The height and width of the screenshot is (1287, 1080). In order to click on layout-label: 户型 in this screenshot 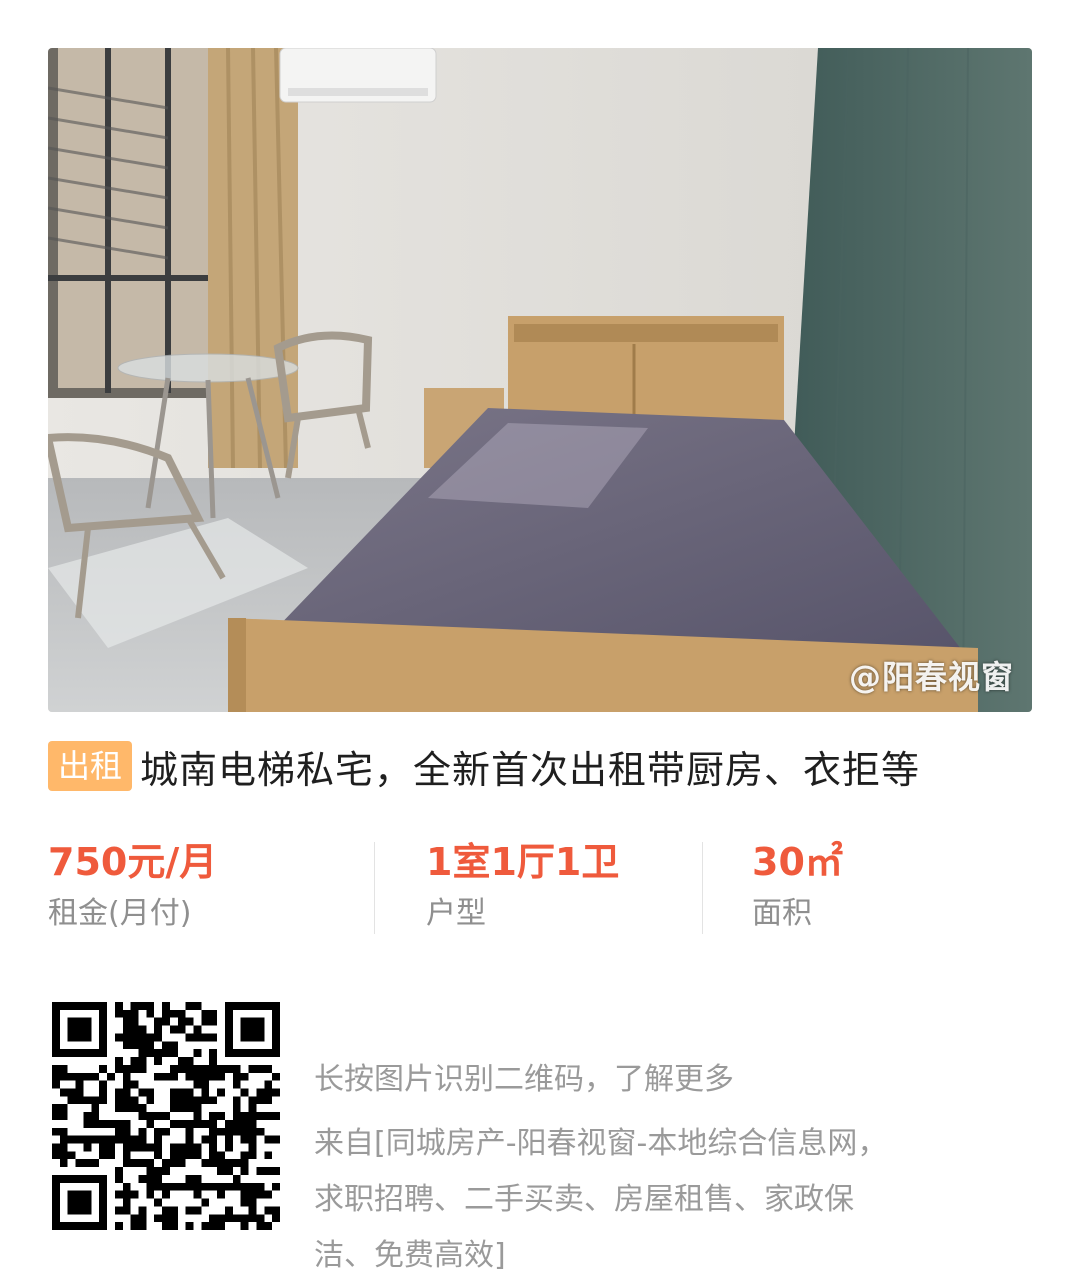, I will do `click(456, 913)`.